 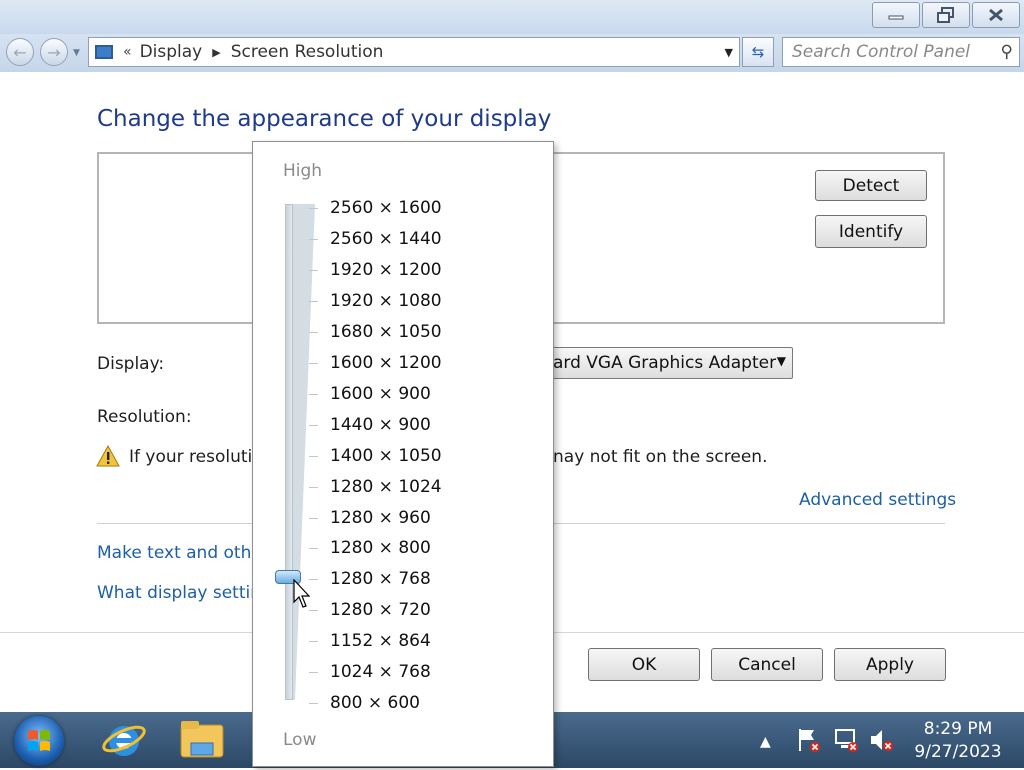 What do you see at coordinates (890, 664) in the screenshot?
I see `apply-button: Apply` at bounding box center [890, 664].